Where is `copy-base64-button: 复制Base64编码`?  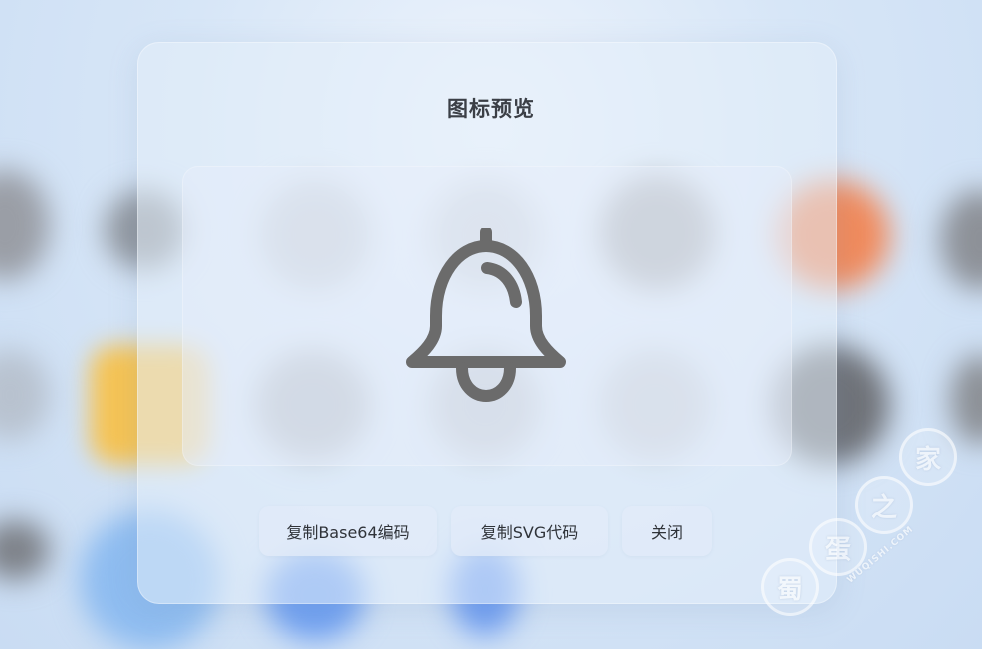 copy-base64-button: 复制Base64编码 is located at coordinates (348, 531).